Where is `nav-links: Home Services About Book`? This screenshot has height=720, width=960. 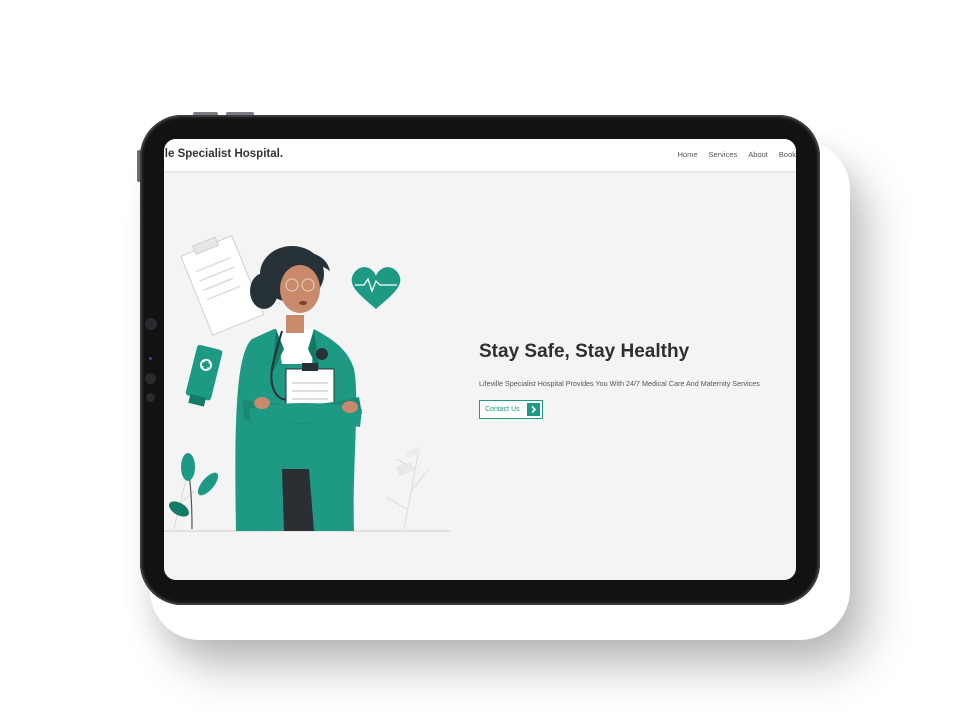 nav-links: Home Services About Book is located at coordinates (737, 154).